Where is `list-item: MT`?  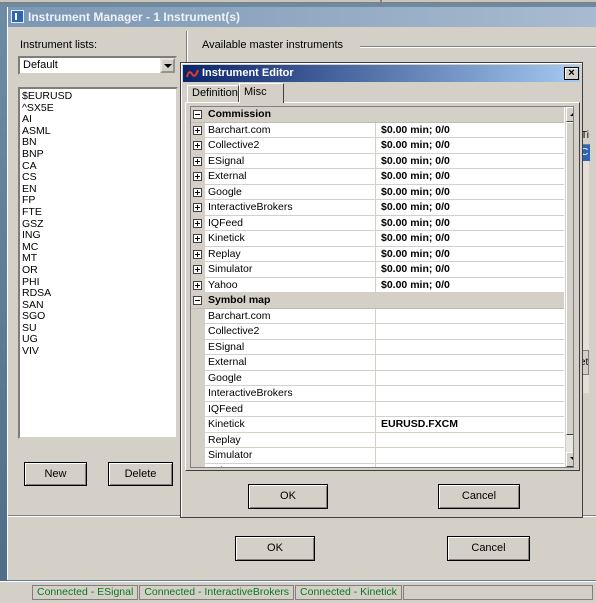
list-item: MT is located at coordinates (98, 259).